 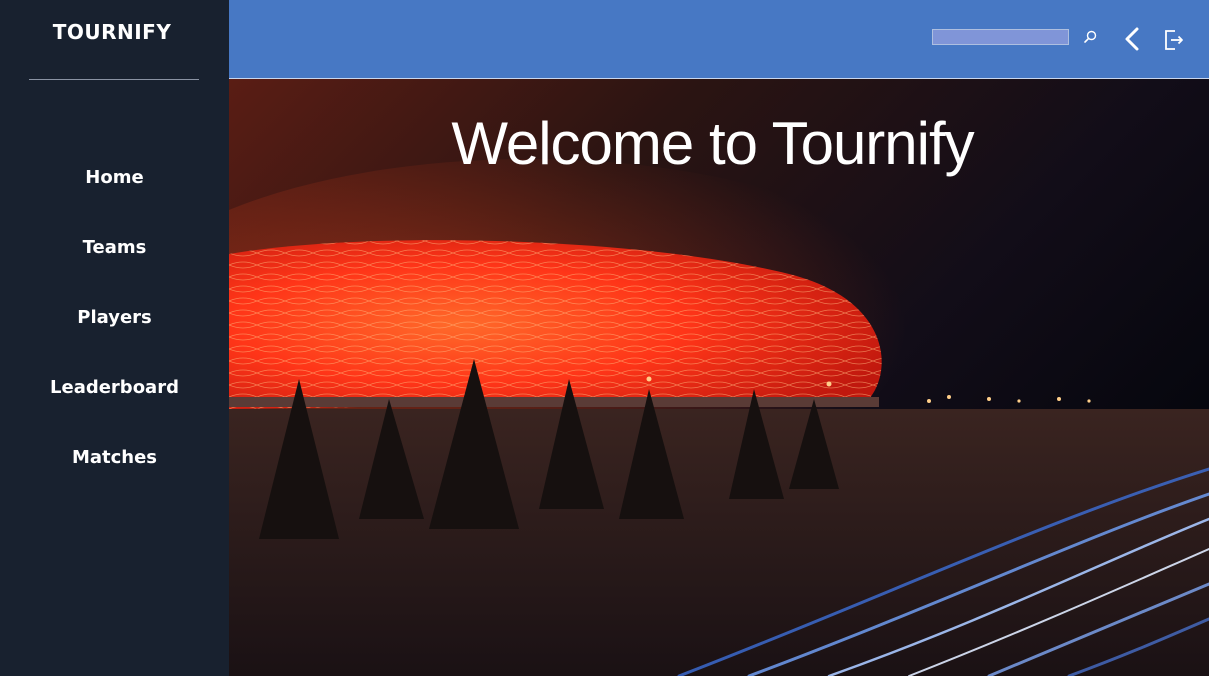 What do you see at coordinates (112, 32) in the screenshot?
I see `brand-logo-text: TOURNIFY` at bounding box center [112, 32].